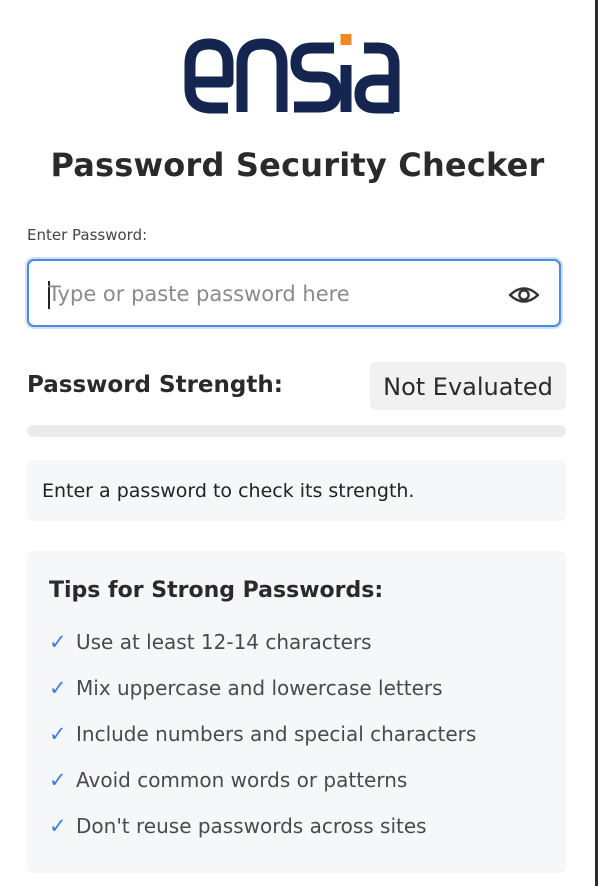 The height and width of the screenshot is (886, 598). I want to click on ensia-logo, so click(292, 74).